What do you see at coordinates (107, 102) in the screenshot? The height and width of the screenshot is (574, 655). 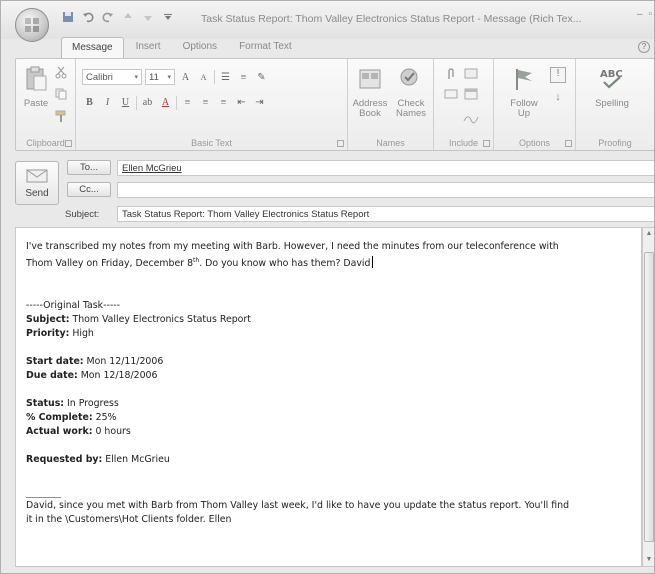 I see `italic-icon: I` at bounding box center [107, 102].